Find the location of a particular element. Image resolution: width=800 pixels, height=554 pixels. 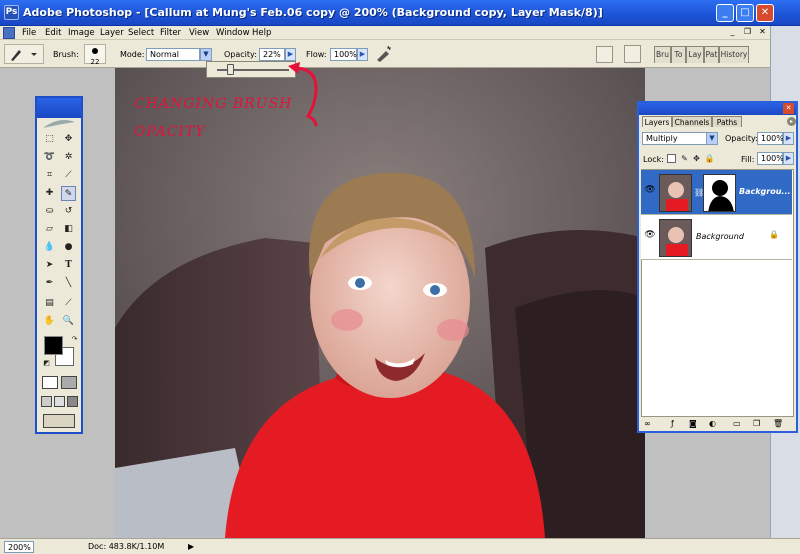

dodge-tool-icon: ● is located at coordinates (68, 247).